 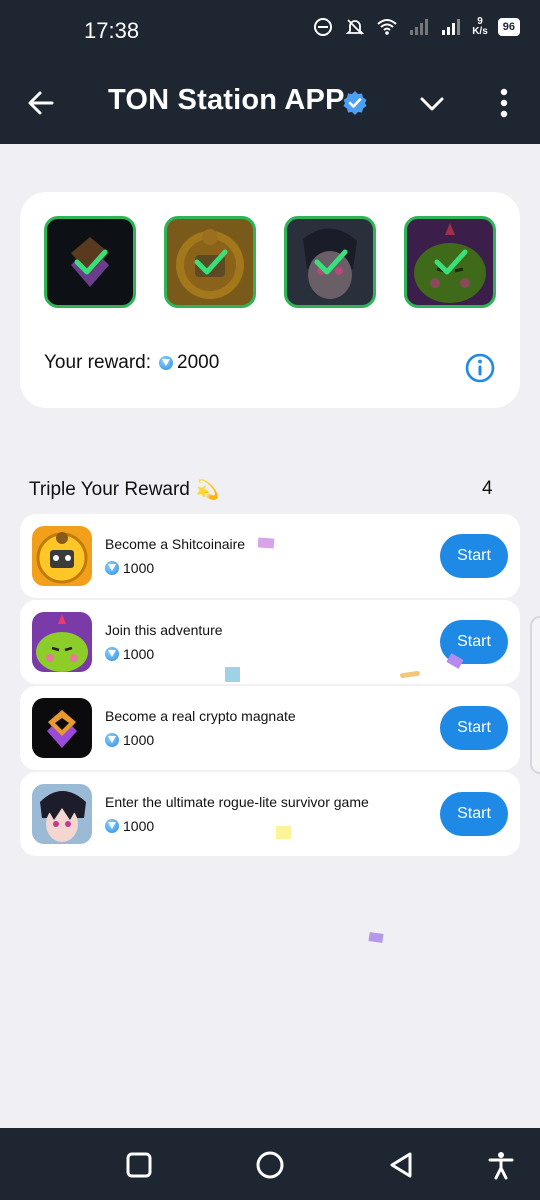 I want to click on adventure-badge, so click(x=450, y=262).